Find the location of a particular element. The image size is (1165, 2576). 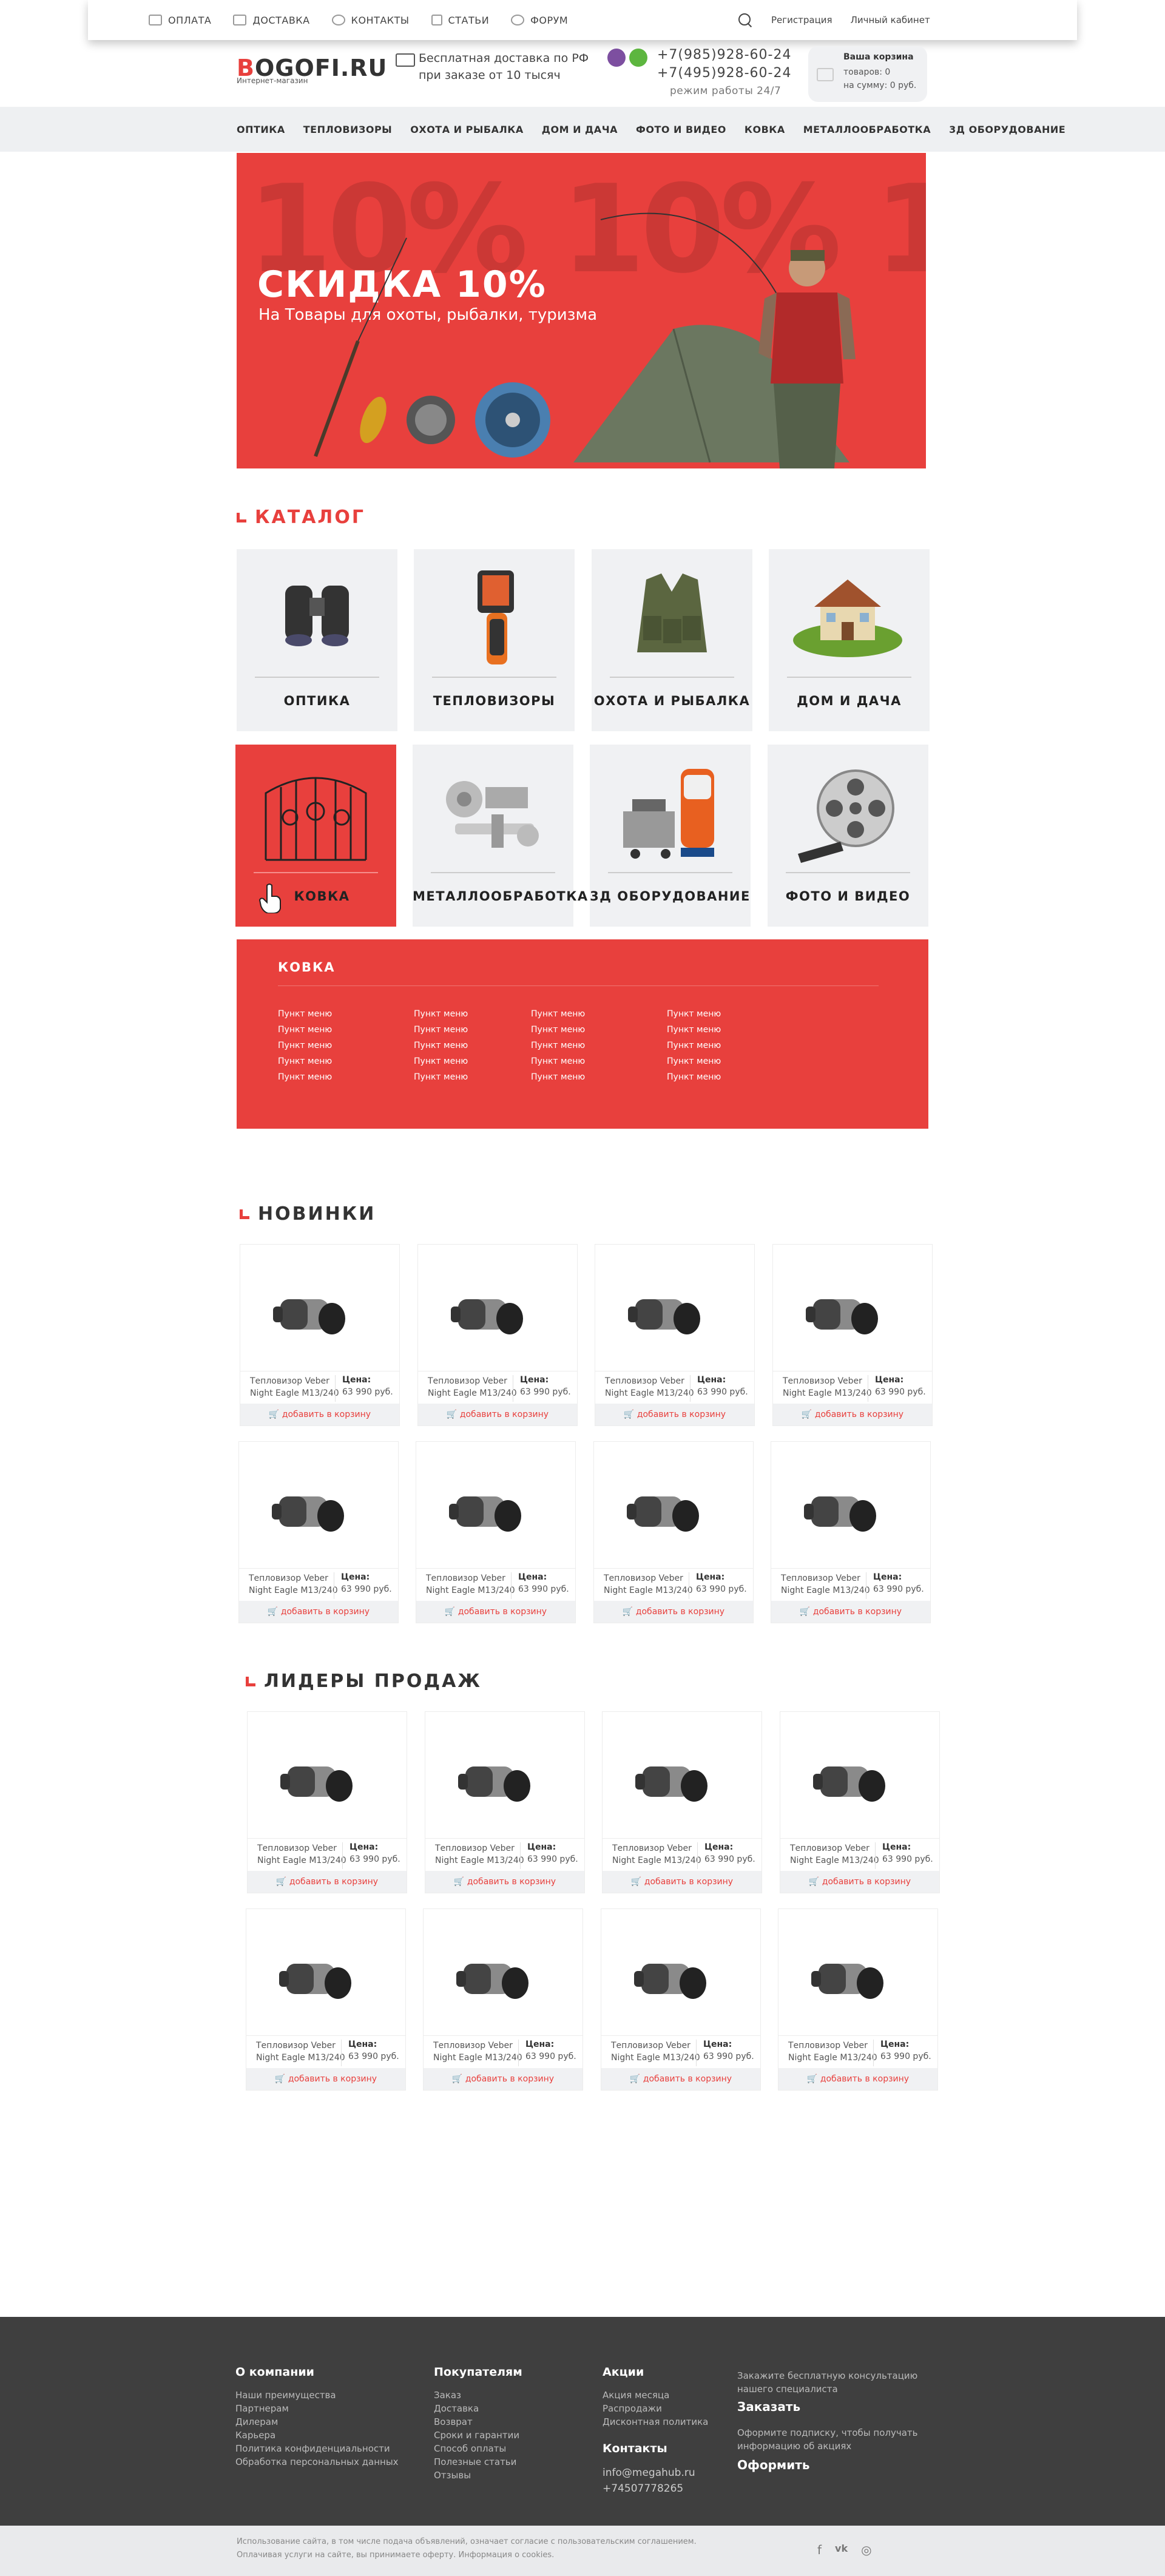

footer-link: Дилерам is located at coordinates (317, 2422).